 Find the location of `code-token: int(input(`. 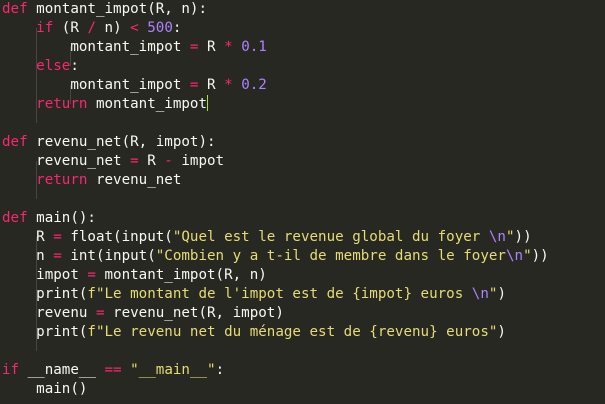

code-token: int(input( is located at coordinates (108, 256).